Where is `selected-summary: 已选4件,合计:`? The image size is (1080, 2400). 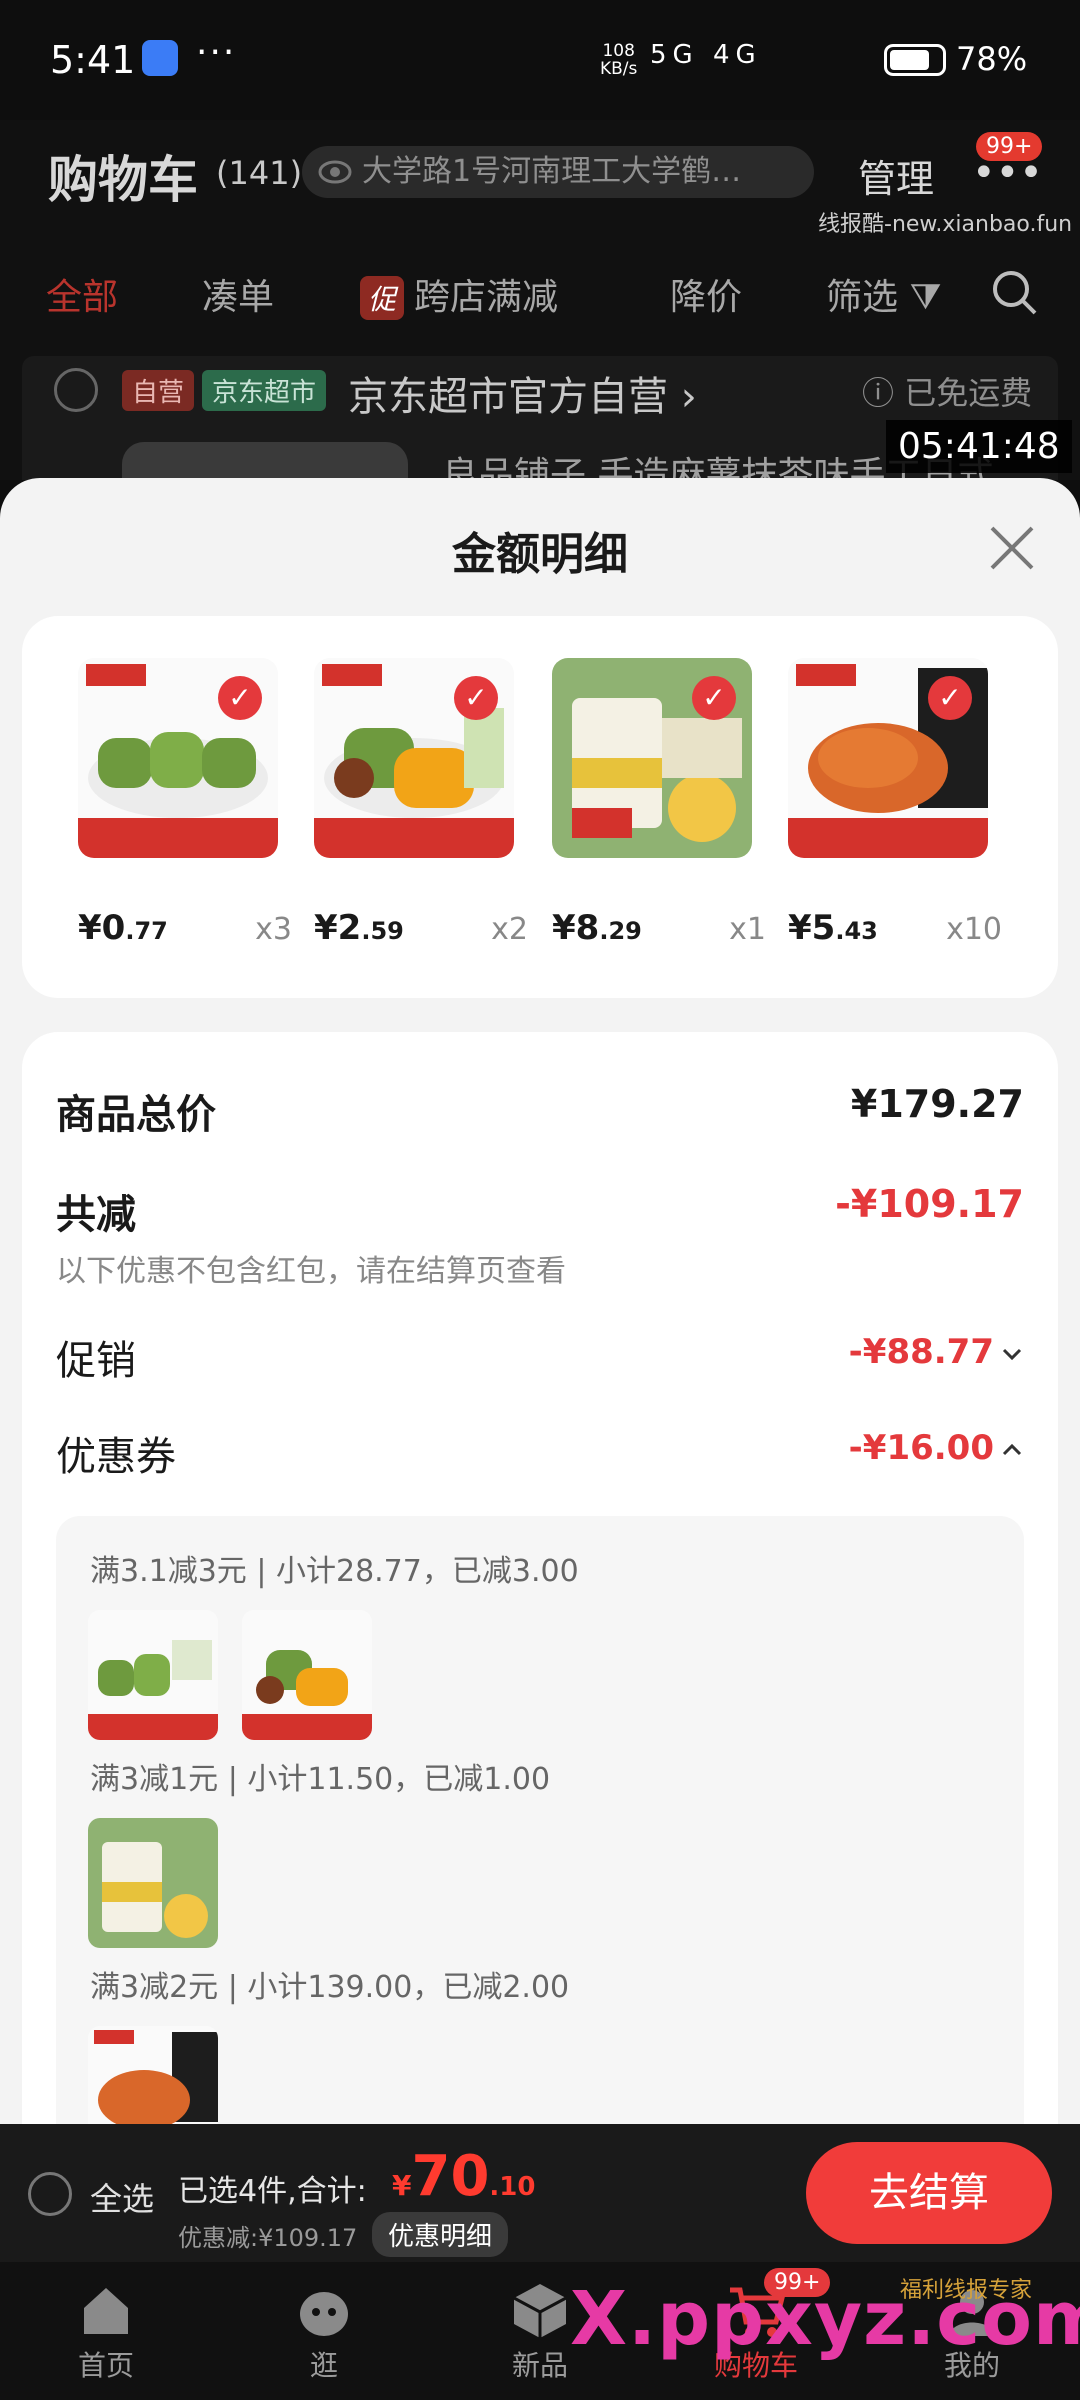
selected-summary: 已选4件,合计: is located at coordinates (272, 2191).